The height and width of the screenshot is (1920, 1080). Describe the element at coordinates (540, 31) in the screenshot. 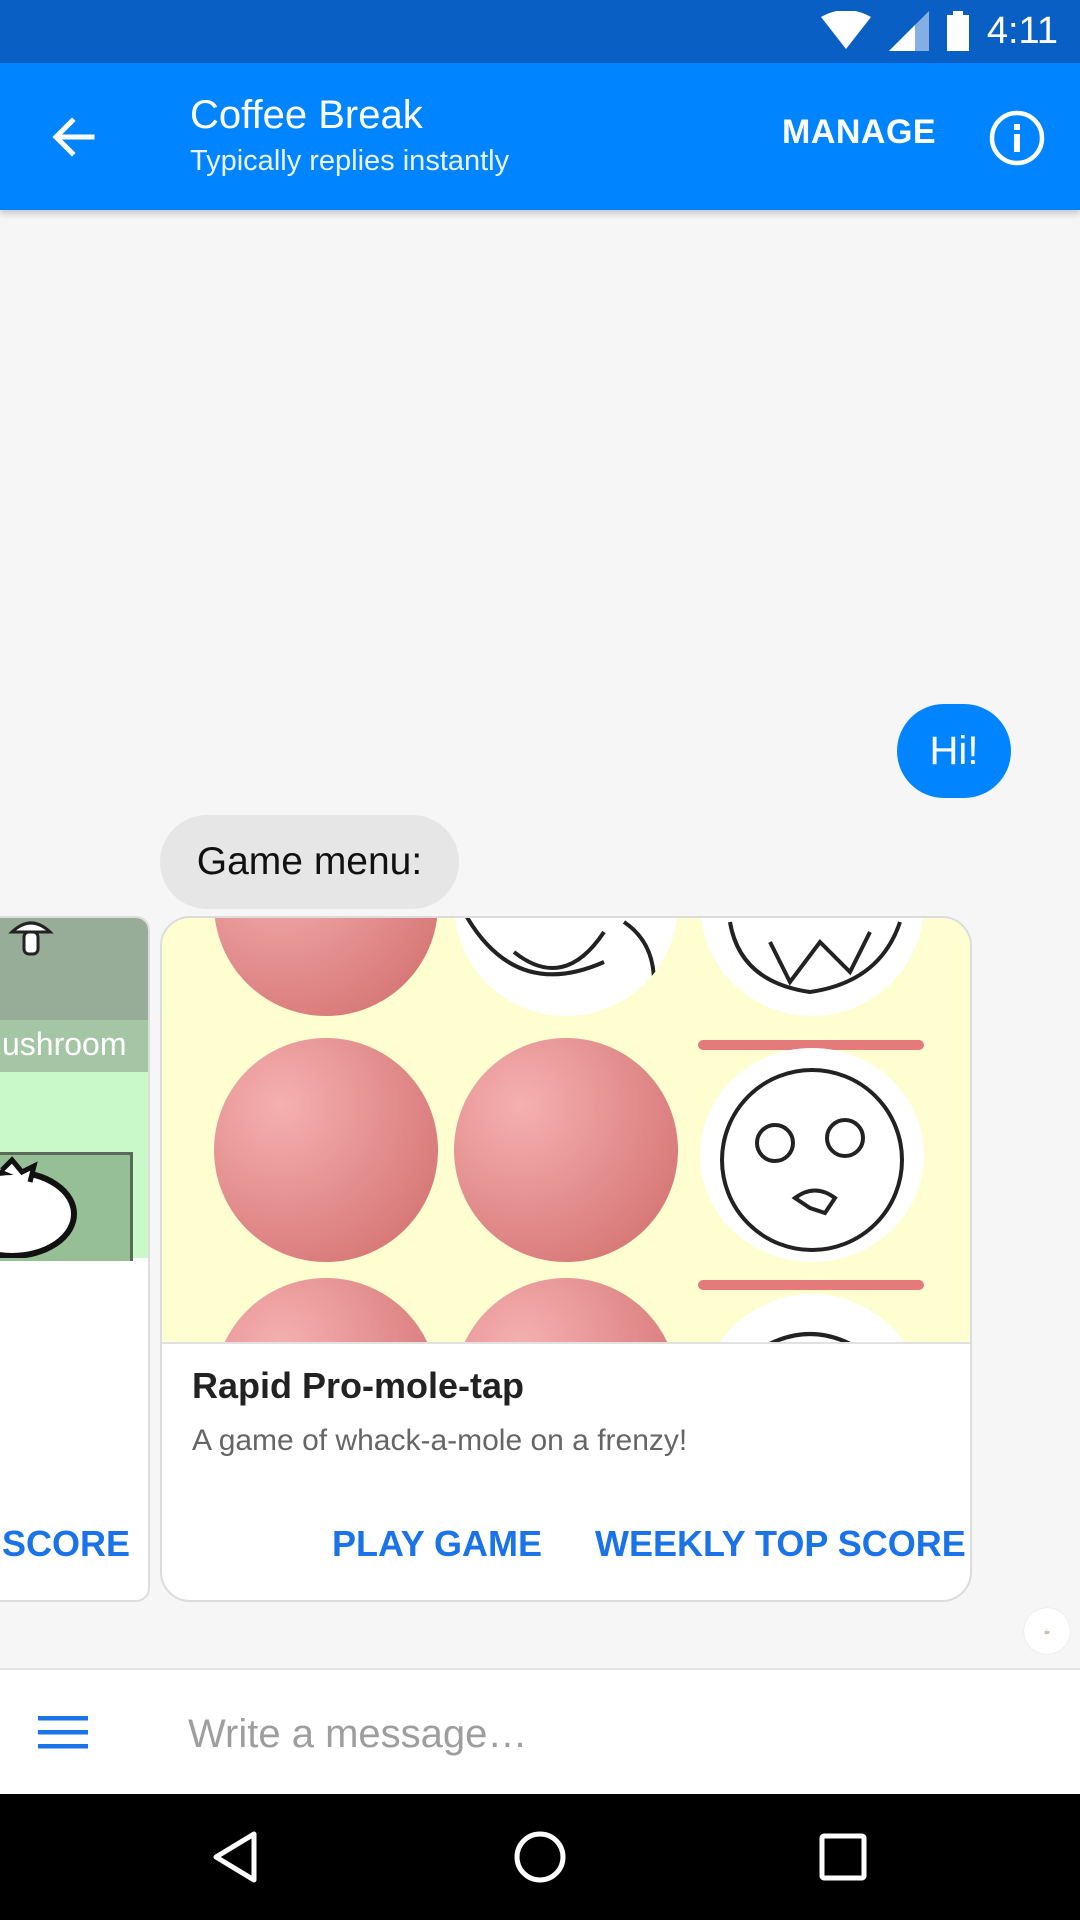

I see `status-bar: 4:11` at that location.